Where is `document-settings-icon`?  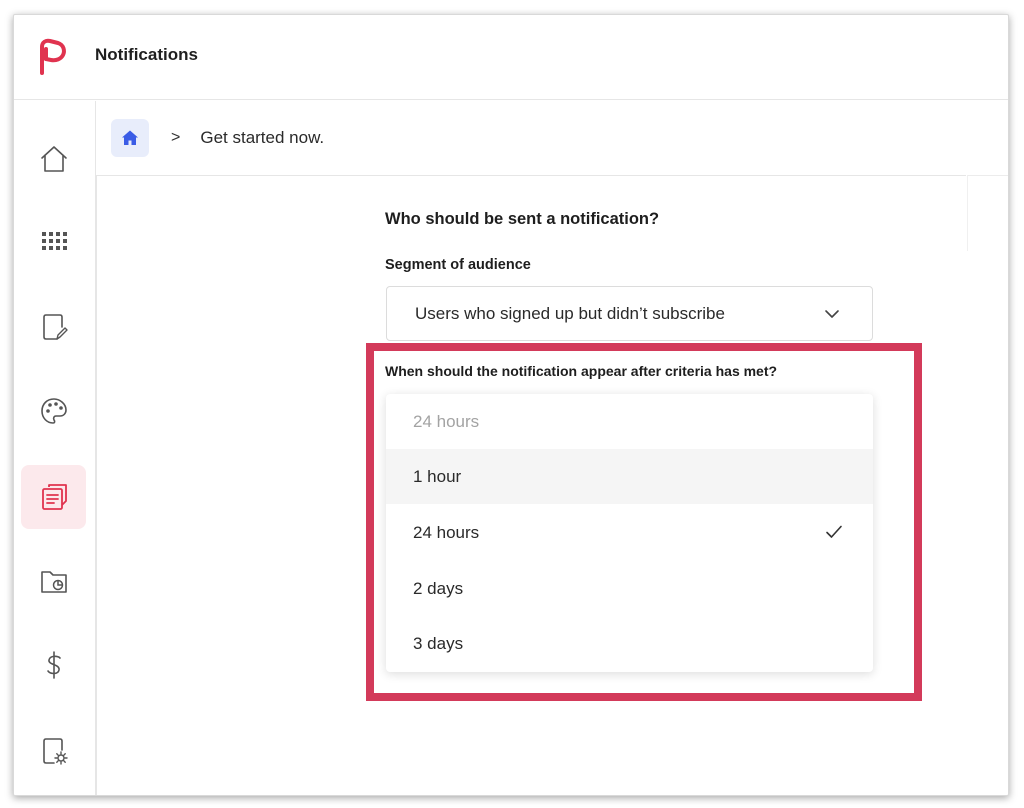
document-settings-icon is located at coordinates (55, 751).